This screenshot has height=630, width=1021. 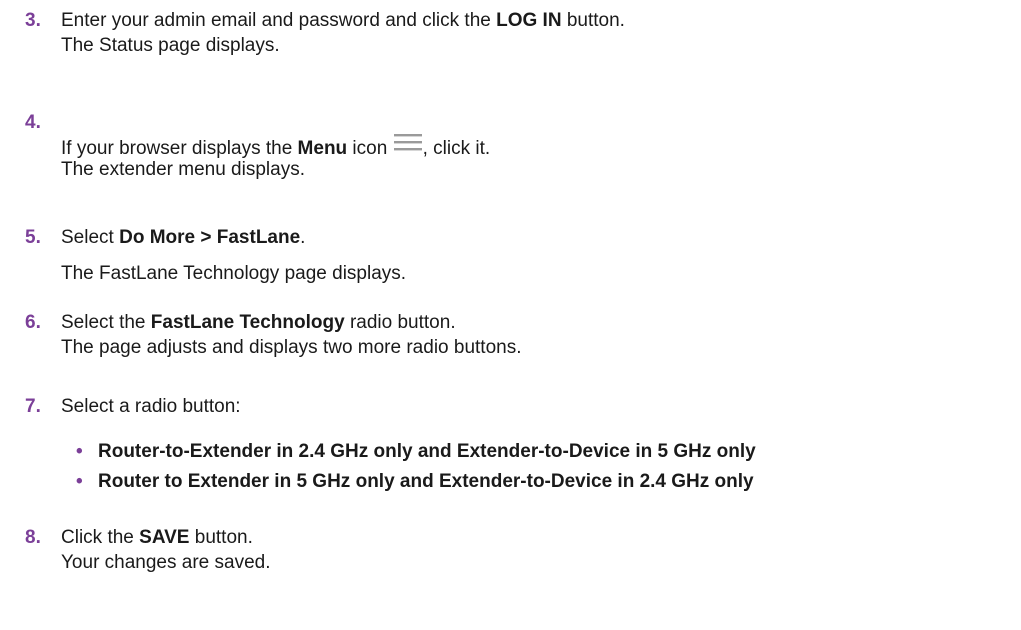 I want to click on step-instruction: Select a radio button:, so click(x=151, y=406).